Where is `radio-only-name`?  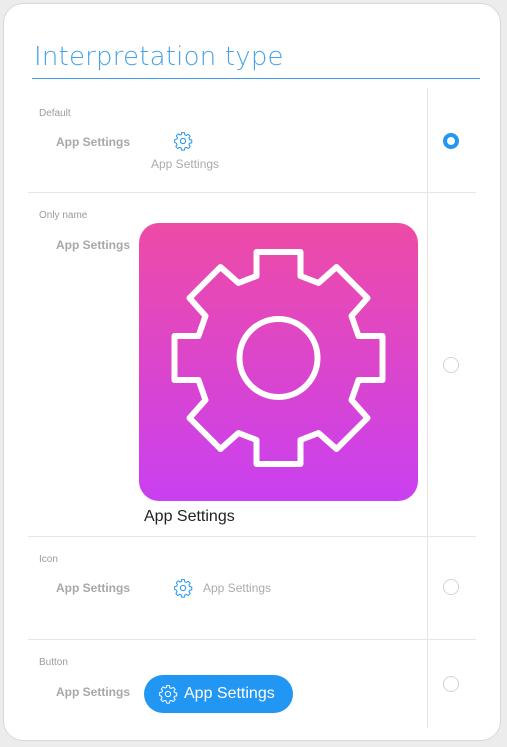 radio-only-name is located at coordinates (451, 365).